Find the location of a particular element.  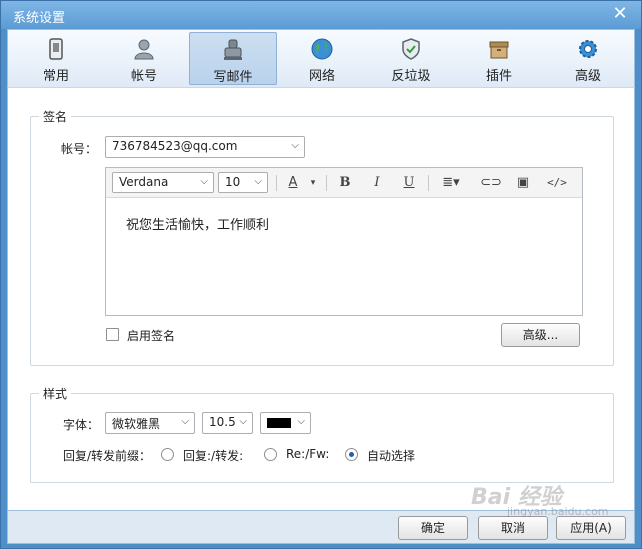

tab-anti-spam-label: 反垃圾 is located at coordinates (411, 76).